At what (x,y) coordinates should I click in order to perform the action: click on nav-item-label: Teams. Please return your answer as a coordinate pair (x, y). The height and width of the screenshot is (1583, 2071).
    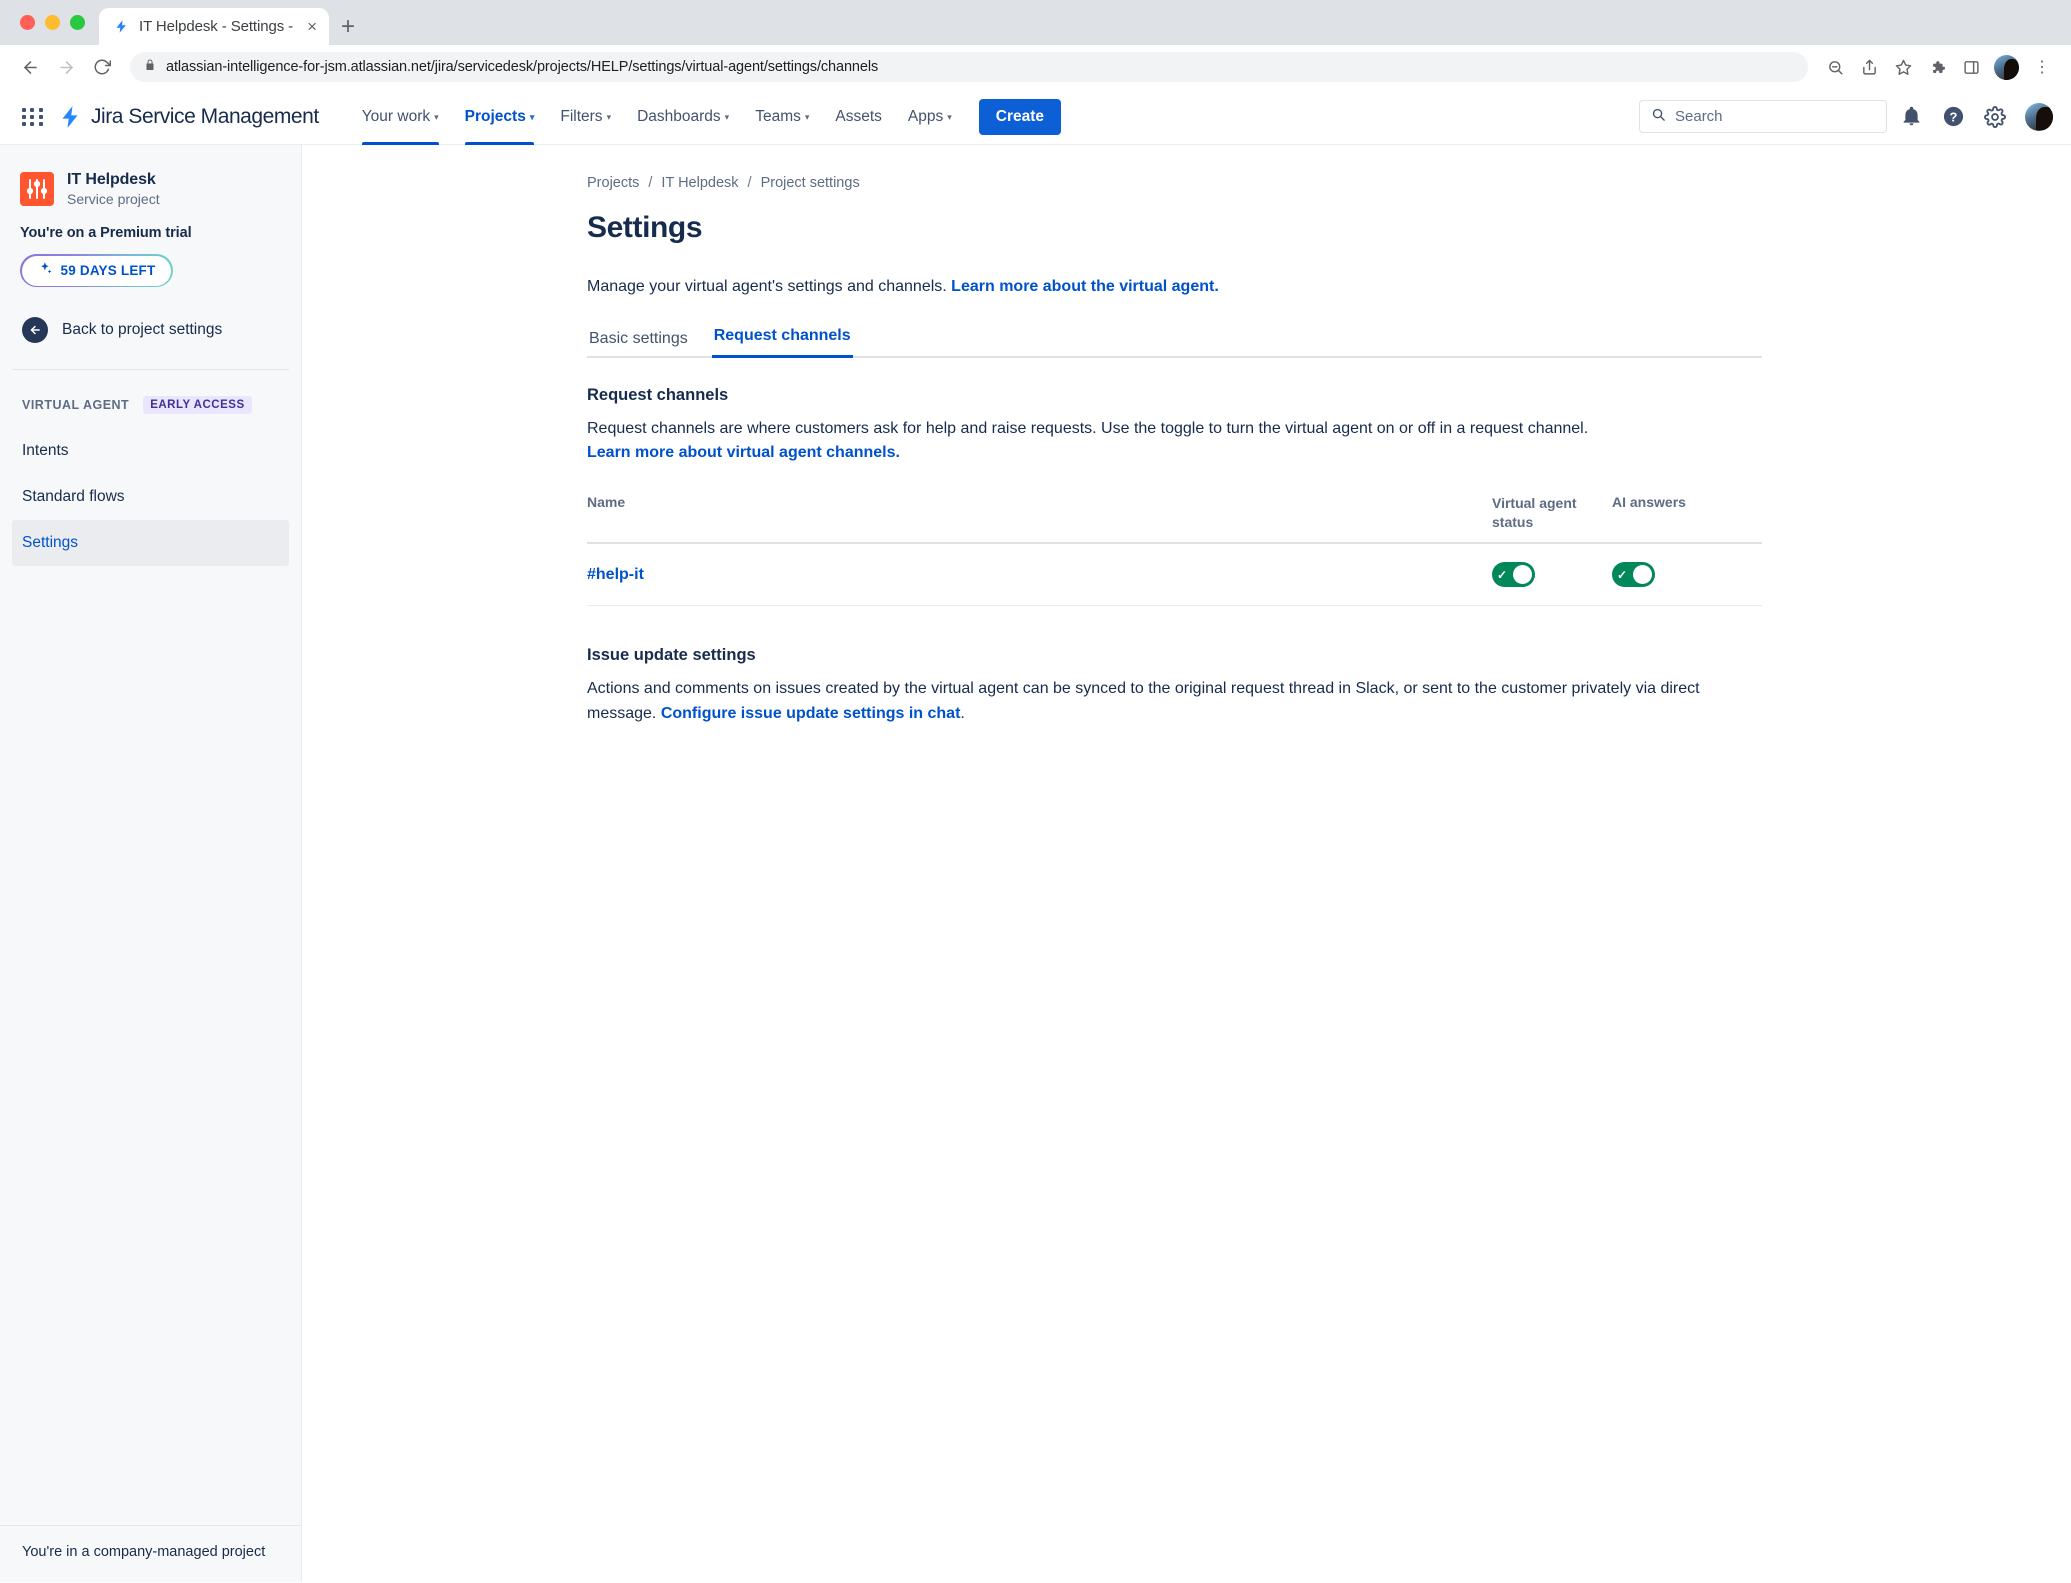
    Looking at the image, I should click on (778, 116).